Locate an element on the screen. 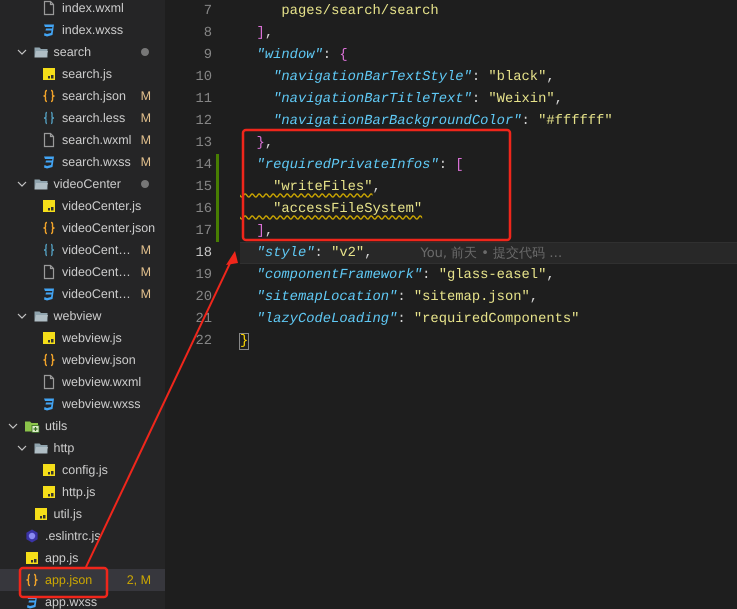 The image size is (737, 609). file-tree-item: http is located at coordinates (82, 448).